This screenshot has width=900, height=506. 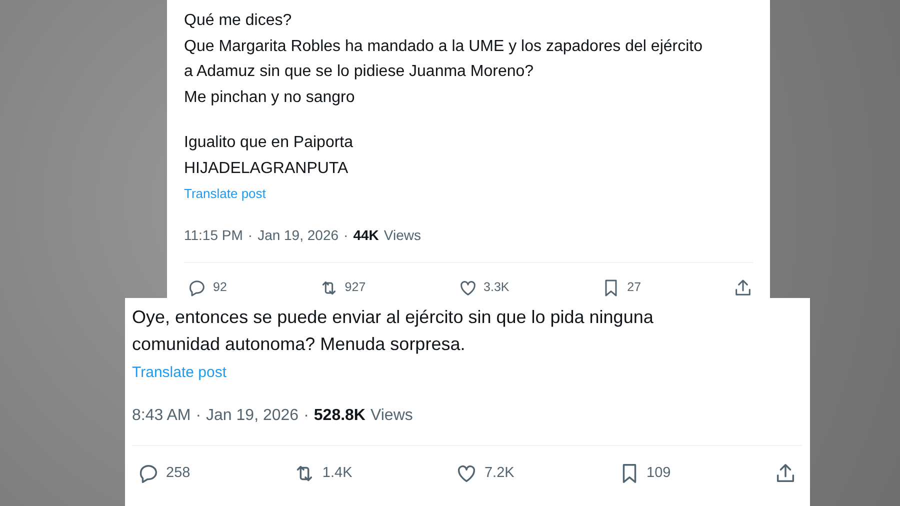 I want to click on view-count: 44K, so click(x=366, y=235).